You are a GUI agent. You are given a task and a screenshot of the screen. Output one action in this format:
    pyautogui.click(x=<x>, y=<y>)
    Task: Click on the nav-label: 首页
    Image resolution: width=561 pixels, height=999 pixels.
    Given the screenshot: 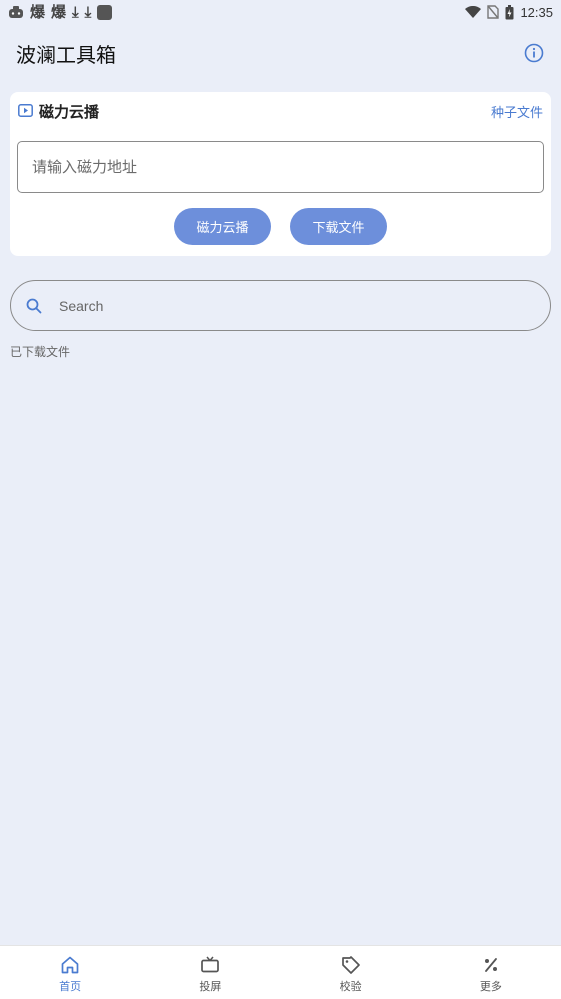 What is the action you would take?
    pyautogui.click(x=70, y=986)
    